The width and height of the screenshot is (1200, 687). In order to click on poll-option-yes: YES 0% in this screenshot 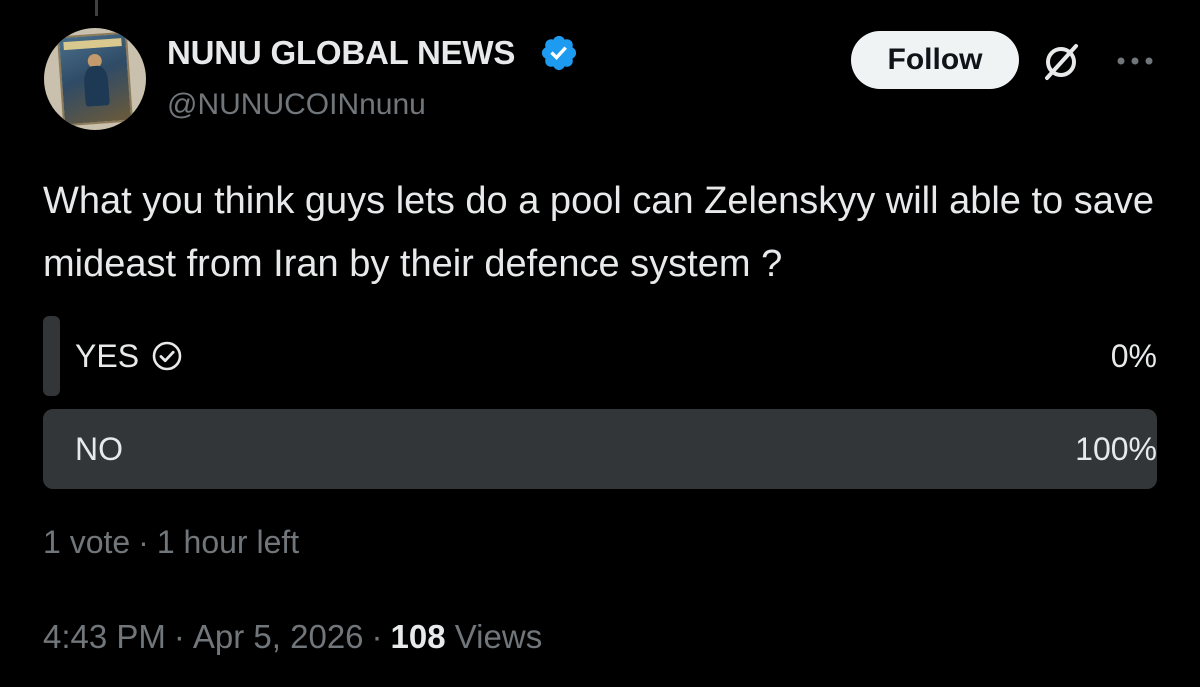, I will do `click(600, 356)`.